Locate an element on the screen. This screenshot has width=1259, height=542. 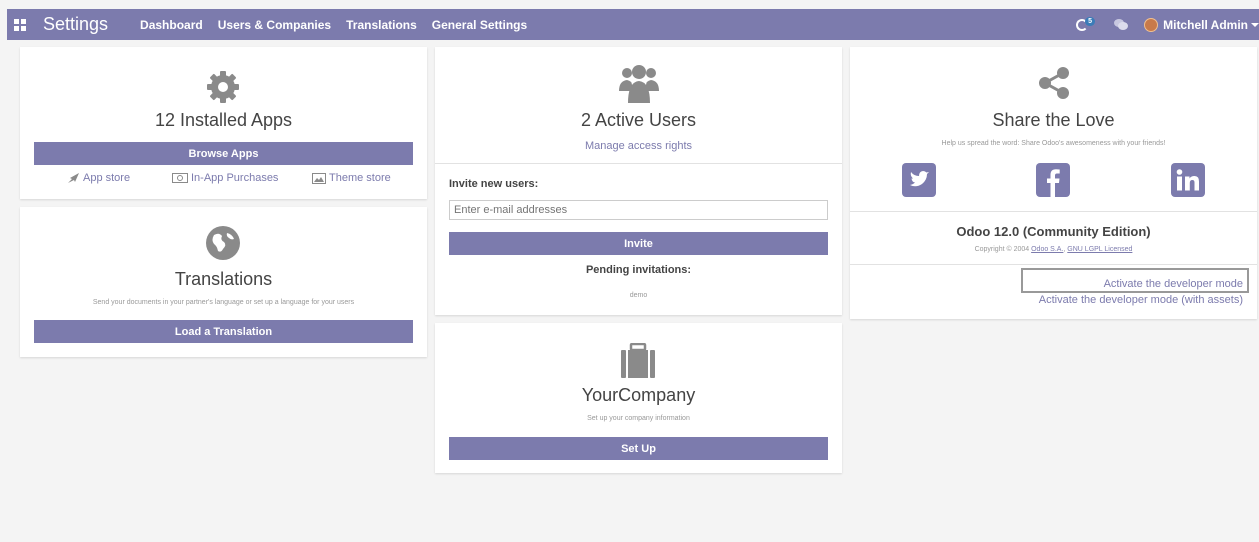
theme-store-label: Theme store is located at coordinates (360, 178).